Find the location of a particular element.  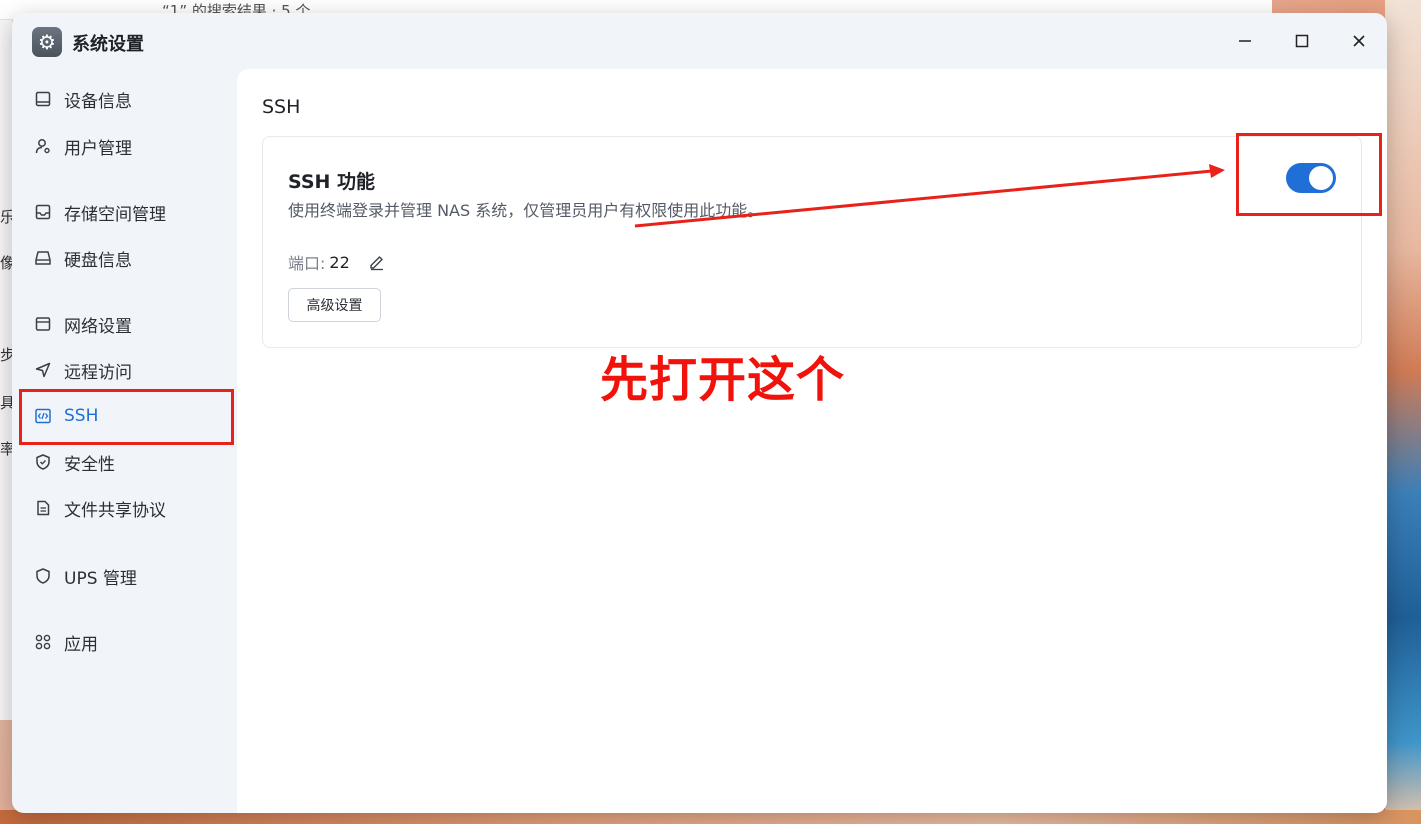

storage-icon is located at coordinates (43, 212).